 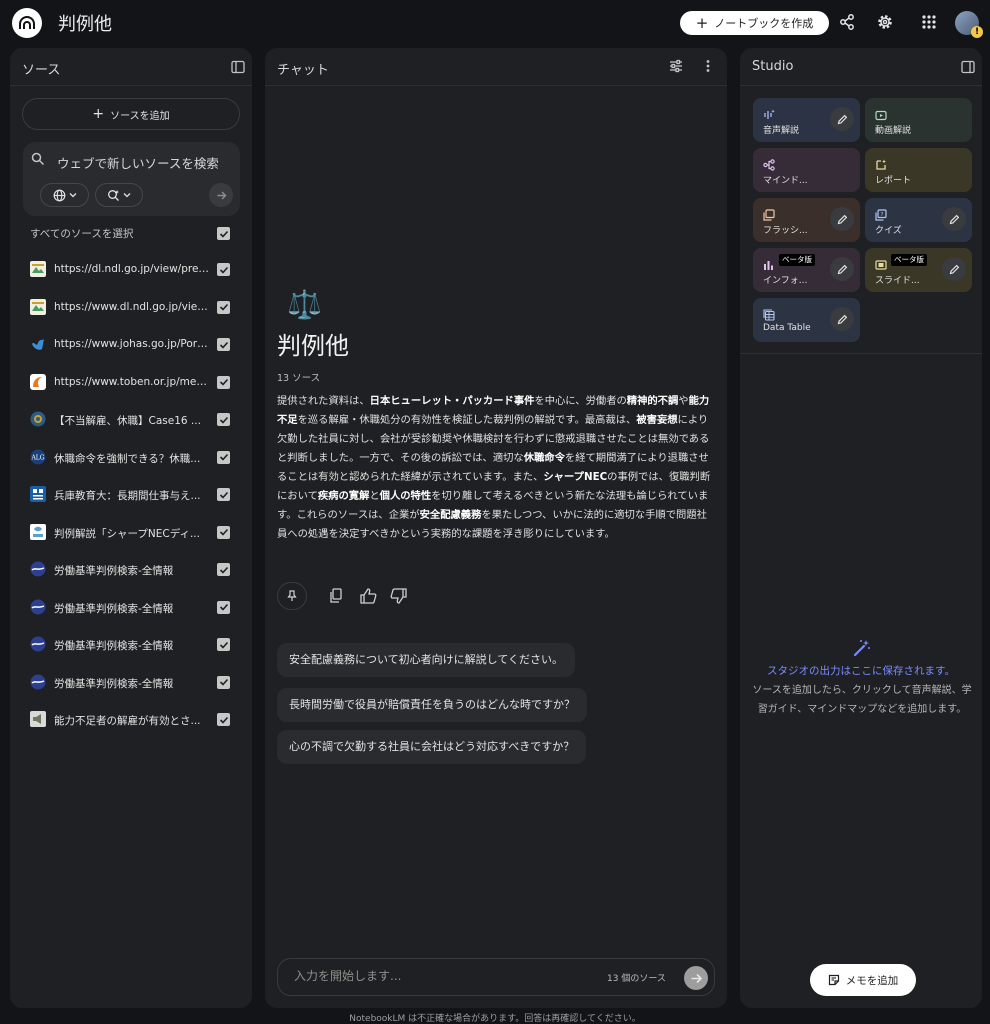 I want to click on studio-tile: 動画解説, so click(x=918, y=120).